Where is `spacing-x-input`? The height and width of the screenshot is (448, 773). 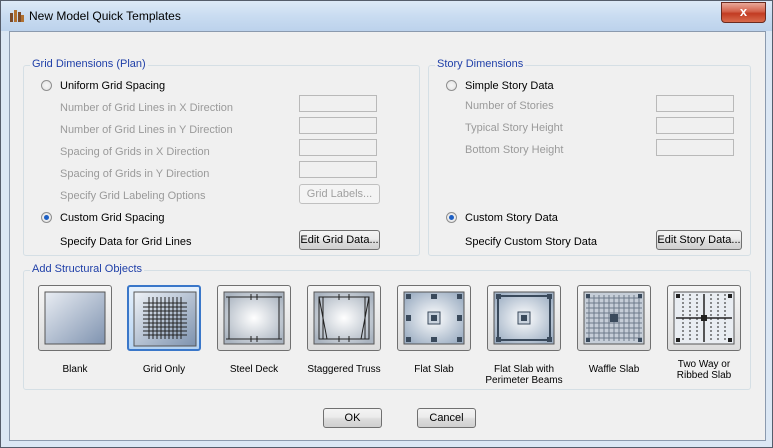
spacing-x-input is located at coordinates (338, 147).